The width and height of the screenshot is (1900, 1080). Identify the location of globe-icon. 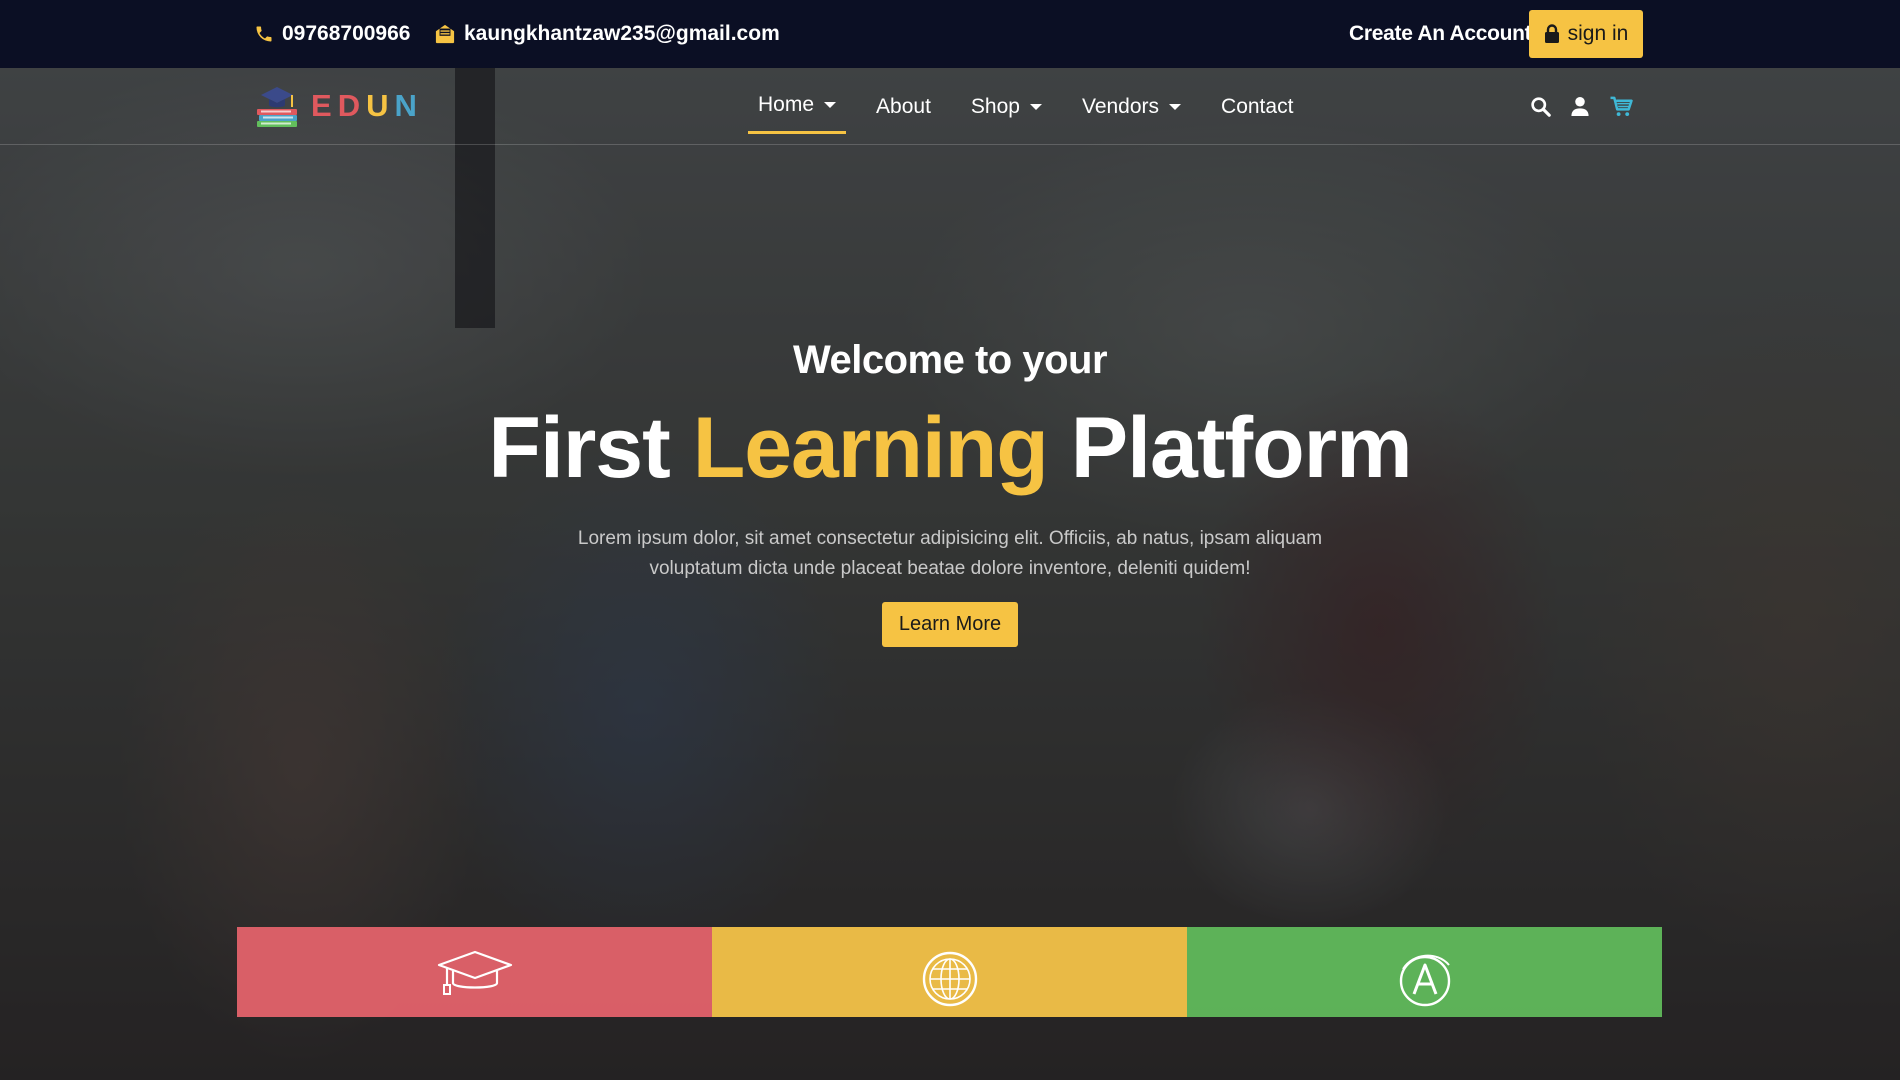
(949, 979).